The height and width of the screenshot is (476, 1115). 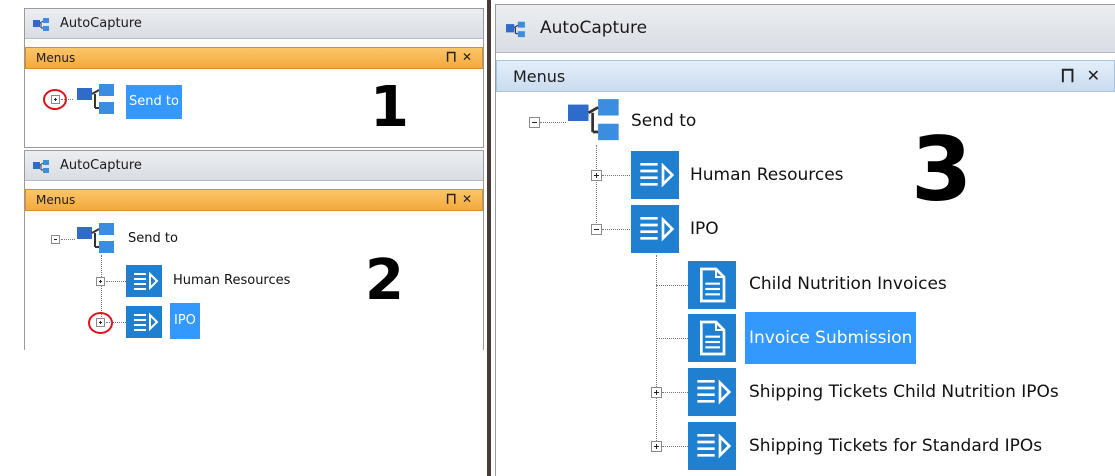 What do you see at coordinates (904, 392) in the screenshot?
I see `tree-node-shipping-tickets-child-nutrition: Shipping Tickets Child Nutrition IPOs` at bounding box center [904, 392].